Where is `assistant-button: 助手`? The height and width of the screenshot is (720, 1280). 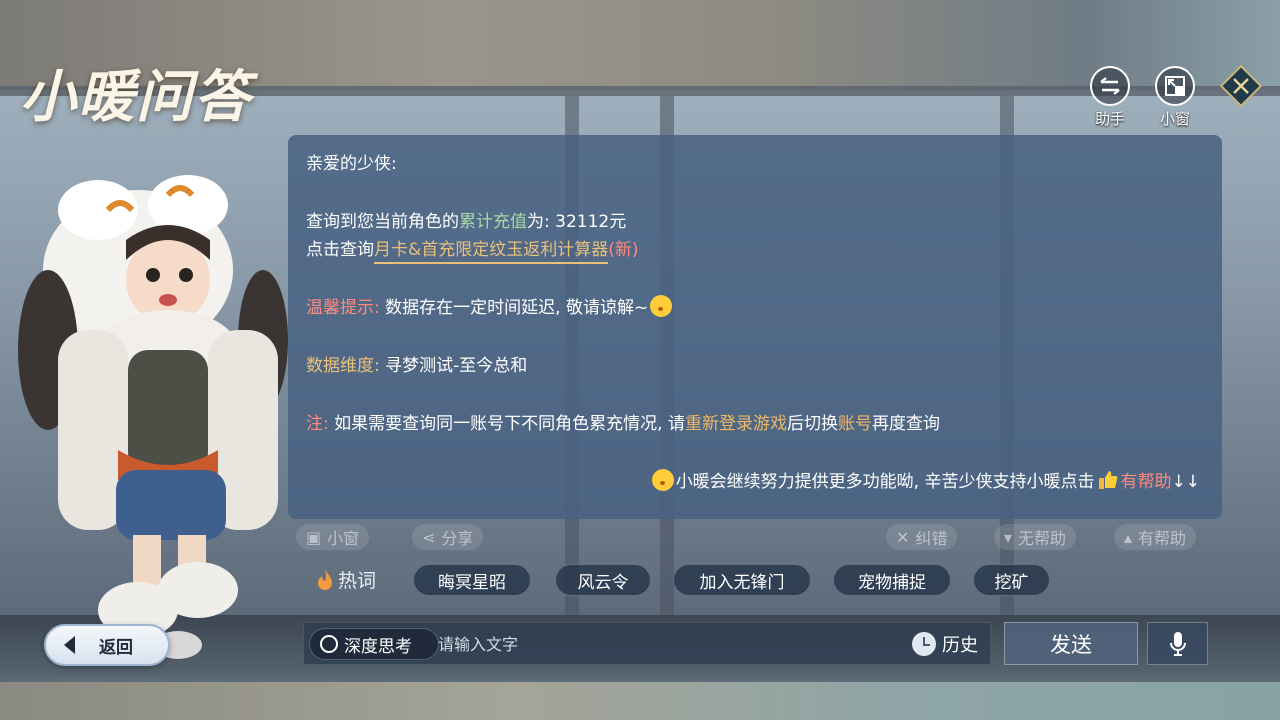
assistant-button: 助手 is located at coordinates (1110, 97).